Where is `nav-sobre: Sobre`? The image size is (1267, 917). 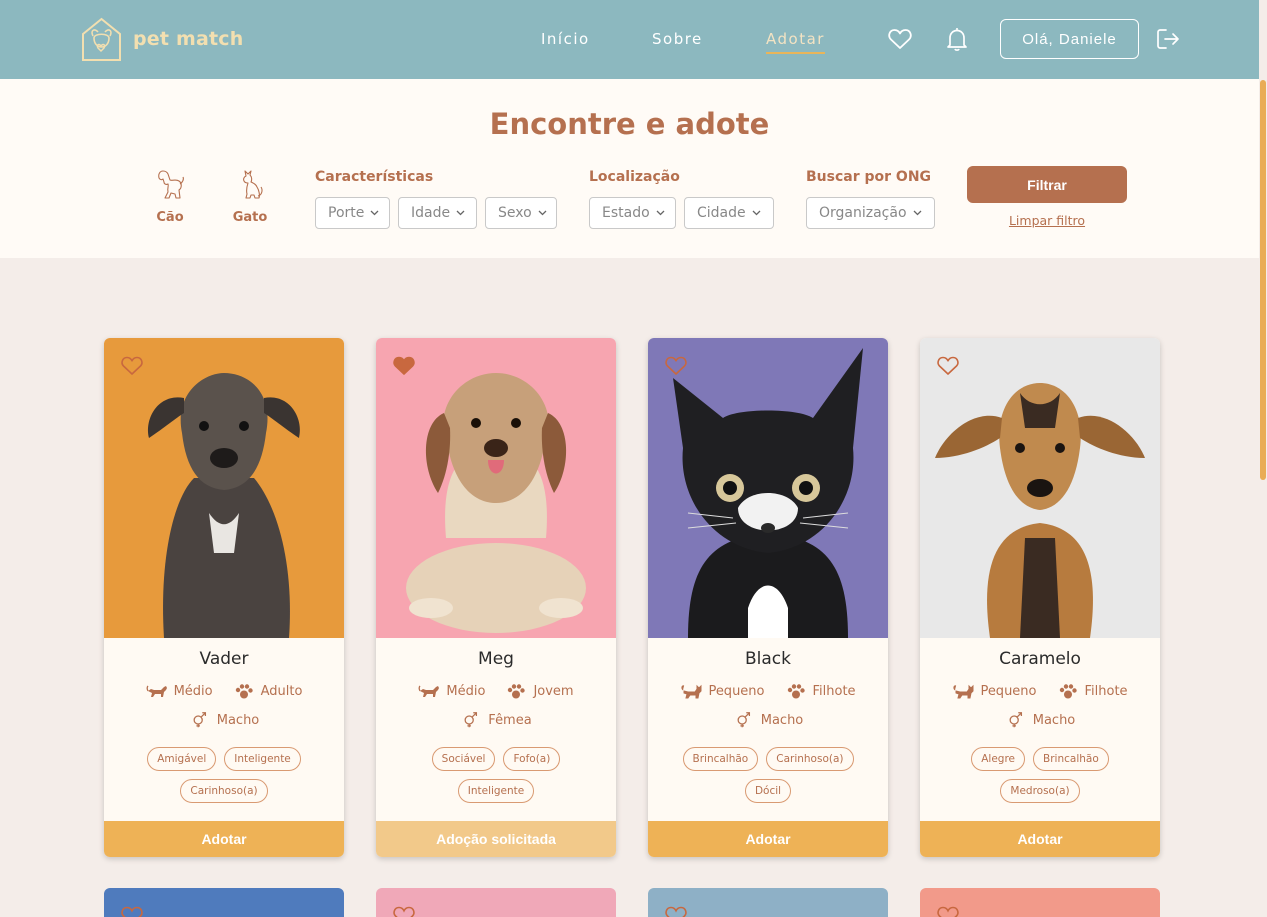
nav-sobre: Sobre is located at coordinates (677, 39).